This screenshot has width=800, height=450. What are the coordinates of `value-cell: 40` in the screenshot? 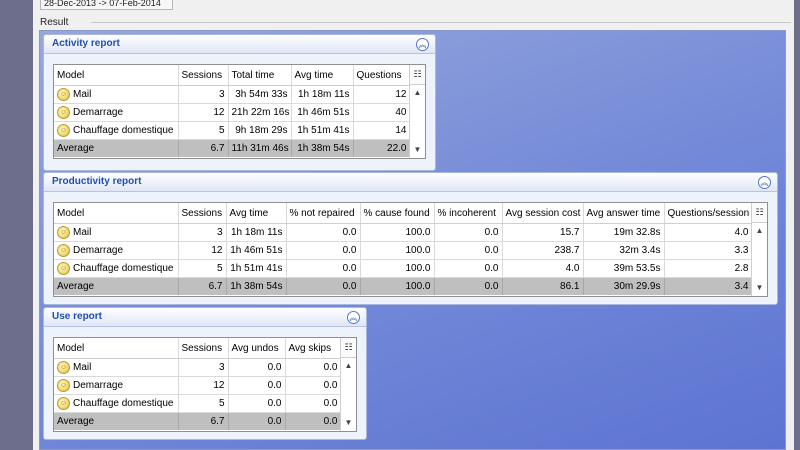 It's located at (382, 112).